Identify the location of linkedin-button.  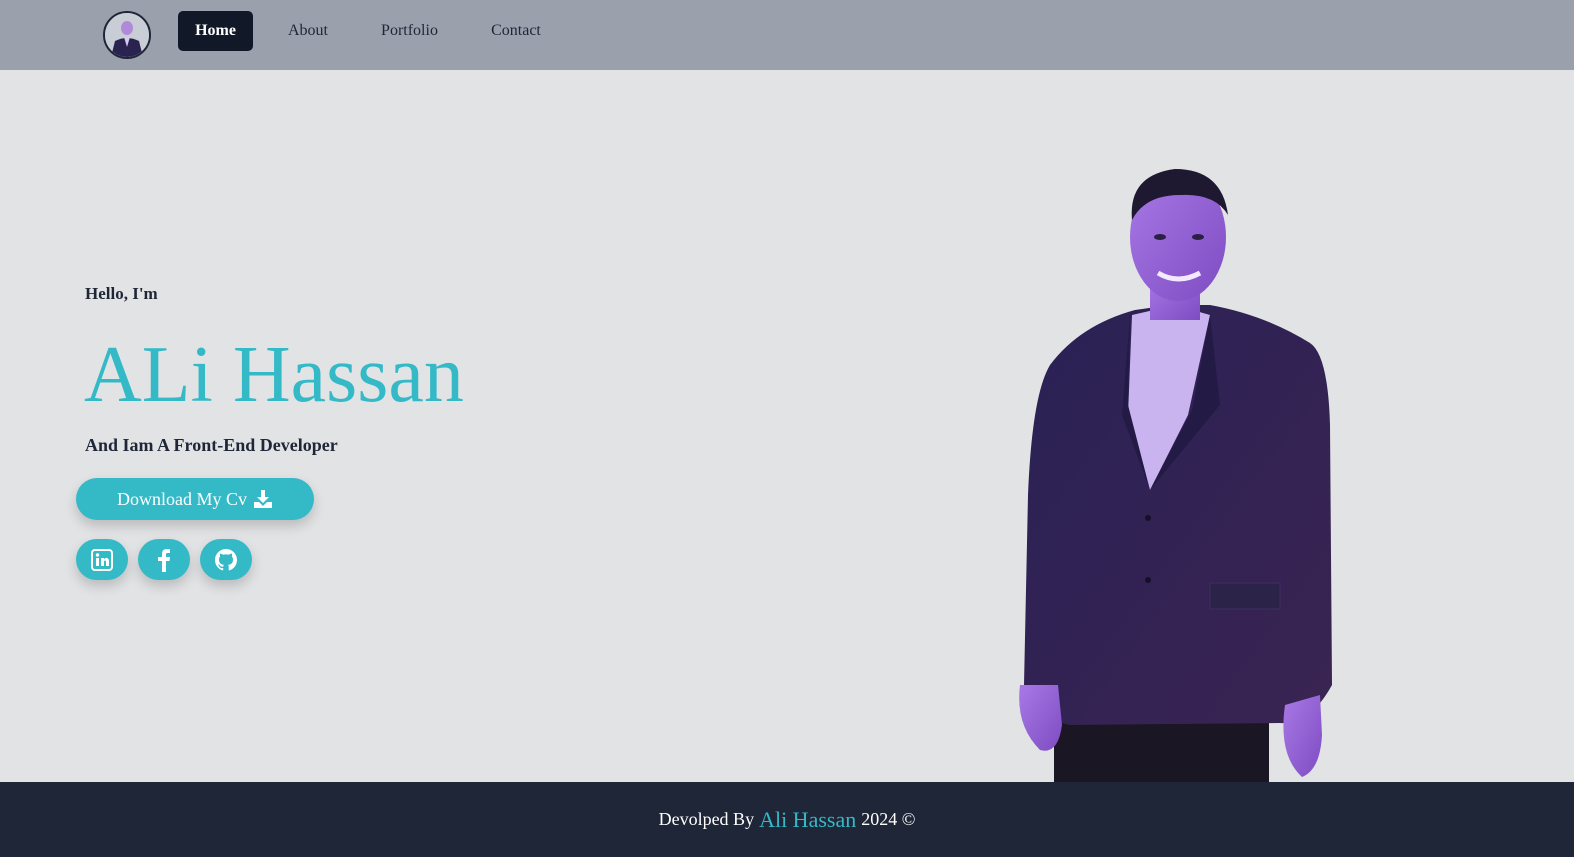
(102, 559).